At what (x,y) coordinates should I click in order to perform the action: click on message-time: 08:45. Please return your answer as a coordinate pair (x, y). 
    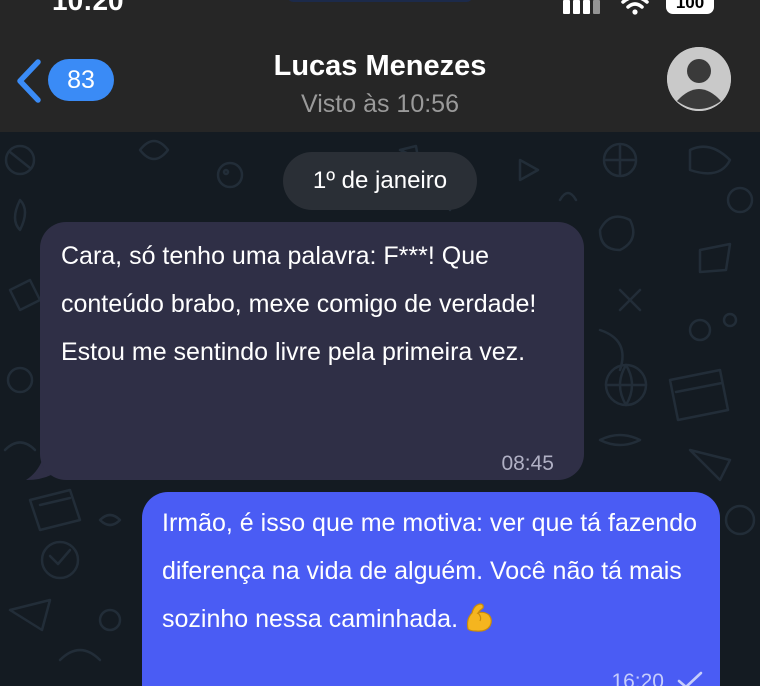
    Looking at the image, I should click on (527, 463).